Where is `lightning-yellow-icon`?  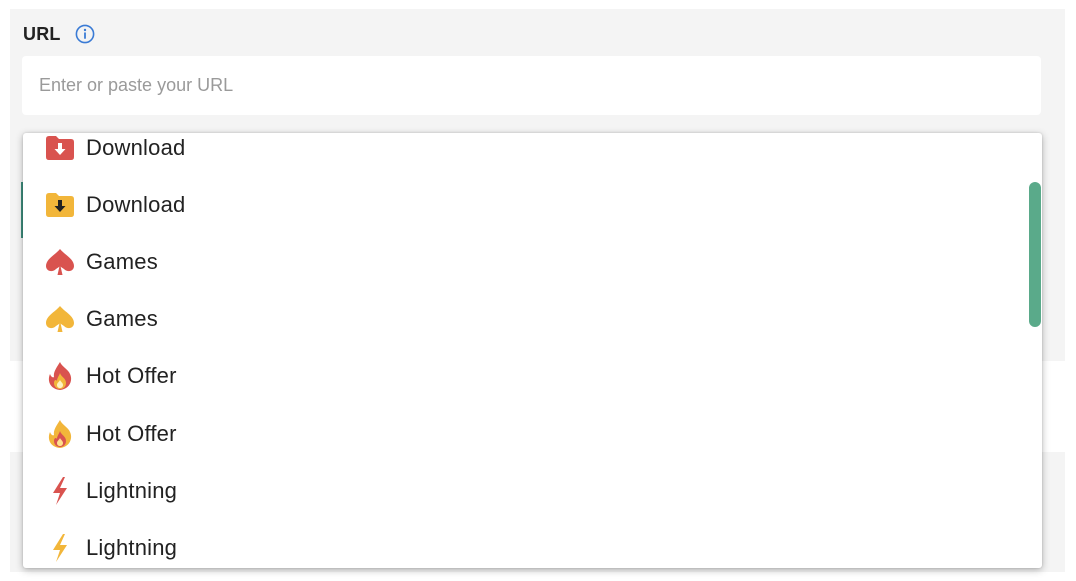 lightning-yellow-icon is located at coordinates (60, 548).